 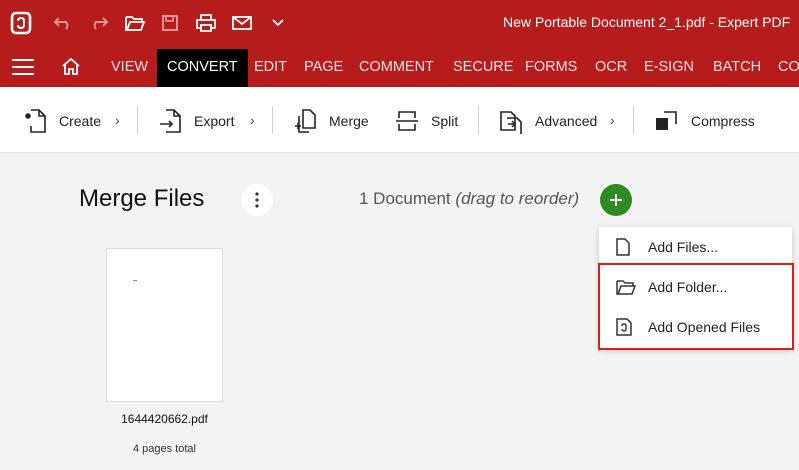 I want to click on create-button: Create, so click(x=62, y=121).